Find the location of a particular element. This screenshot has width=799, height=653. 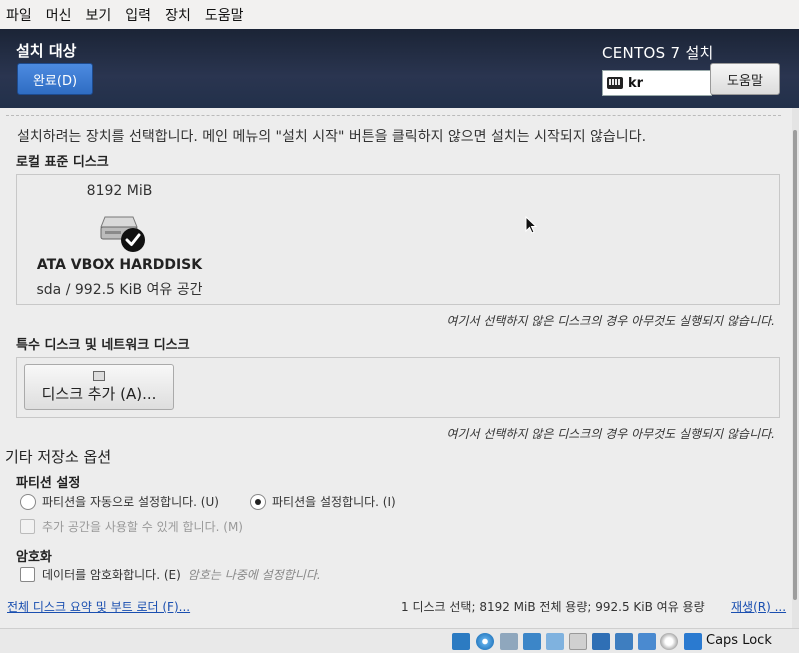

menu-view: 보기 is located at coordinates (99, 15).